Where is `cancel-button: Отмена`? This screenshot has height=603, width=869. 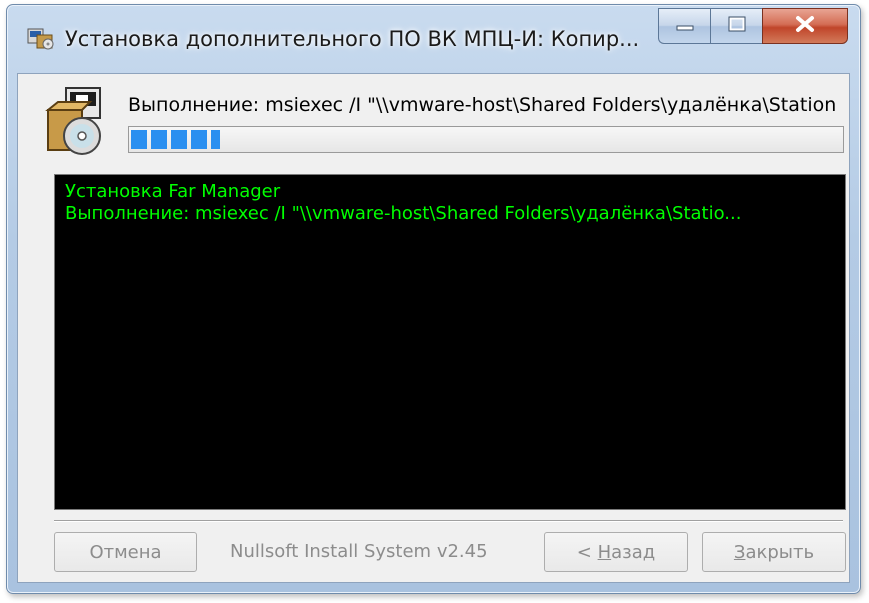
cancel-button: Отмена is located at coordinates (125, 552).